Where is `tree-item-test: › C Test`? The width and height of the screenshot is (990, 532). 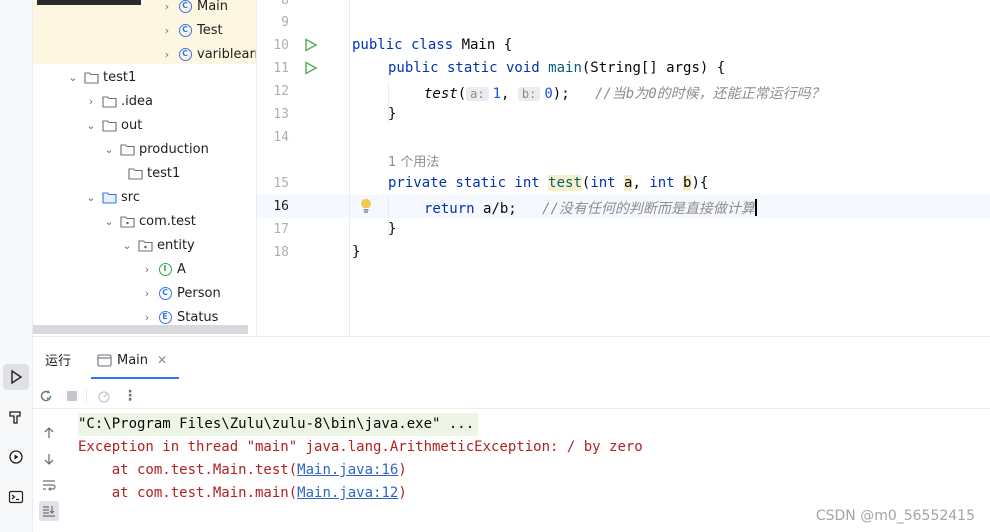 tree-item-test: › C Test is located at coordinates (191, 30).